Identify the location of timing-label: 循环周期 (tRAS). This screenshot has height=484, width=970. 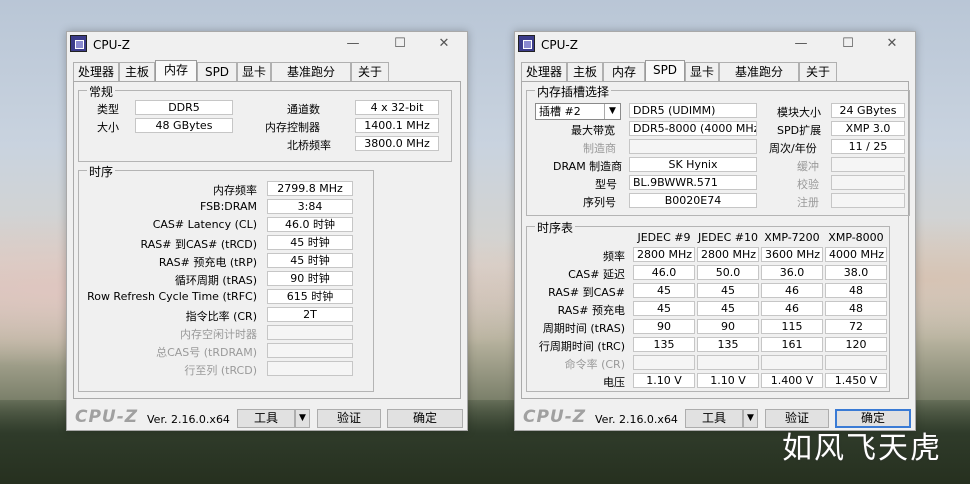
(215, 280).